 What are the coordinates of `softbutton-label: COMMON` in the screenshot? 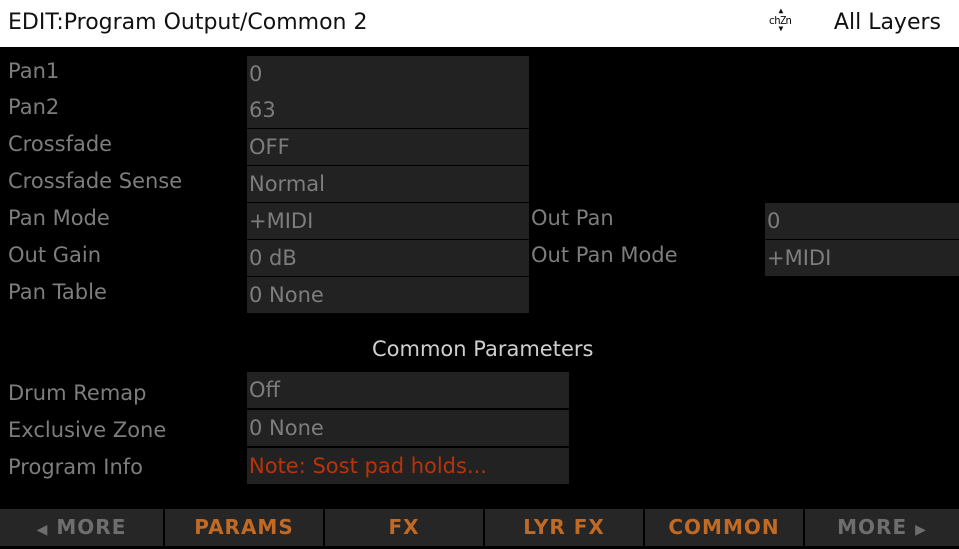 It's located at (724, 527).